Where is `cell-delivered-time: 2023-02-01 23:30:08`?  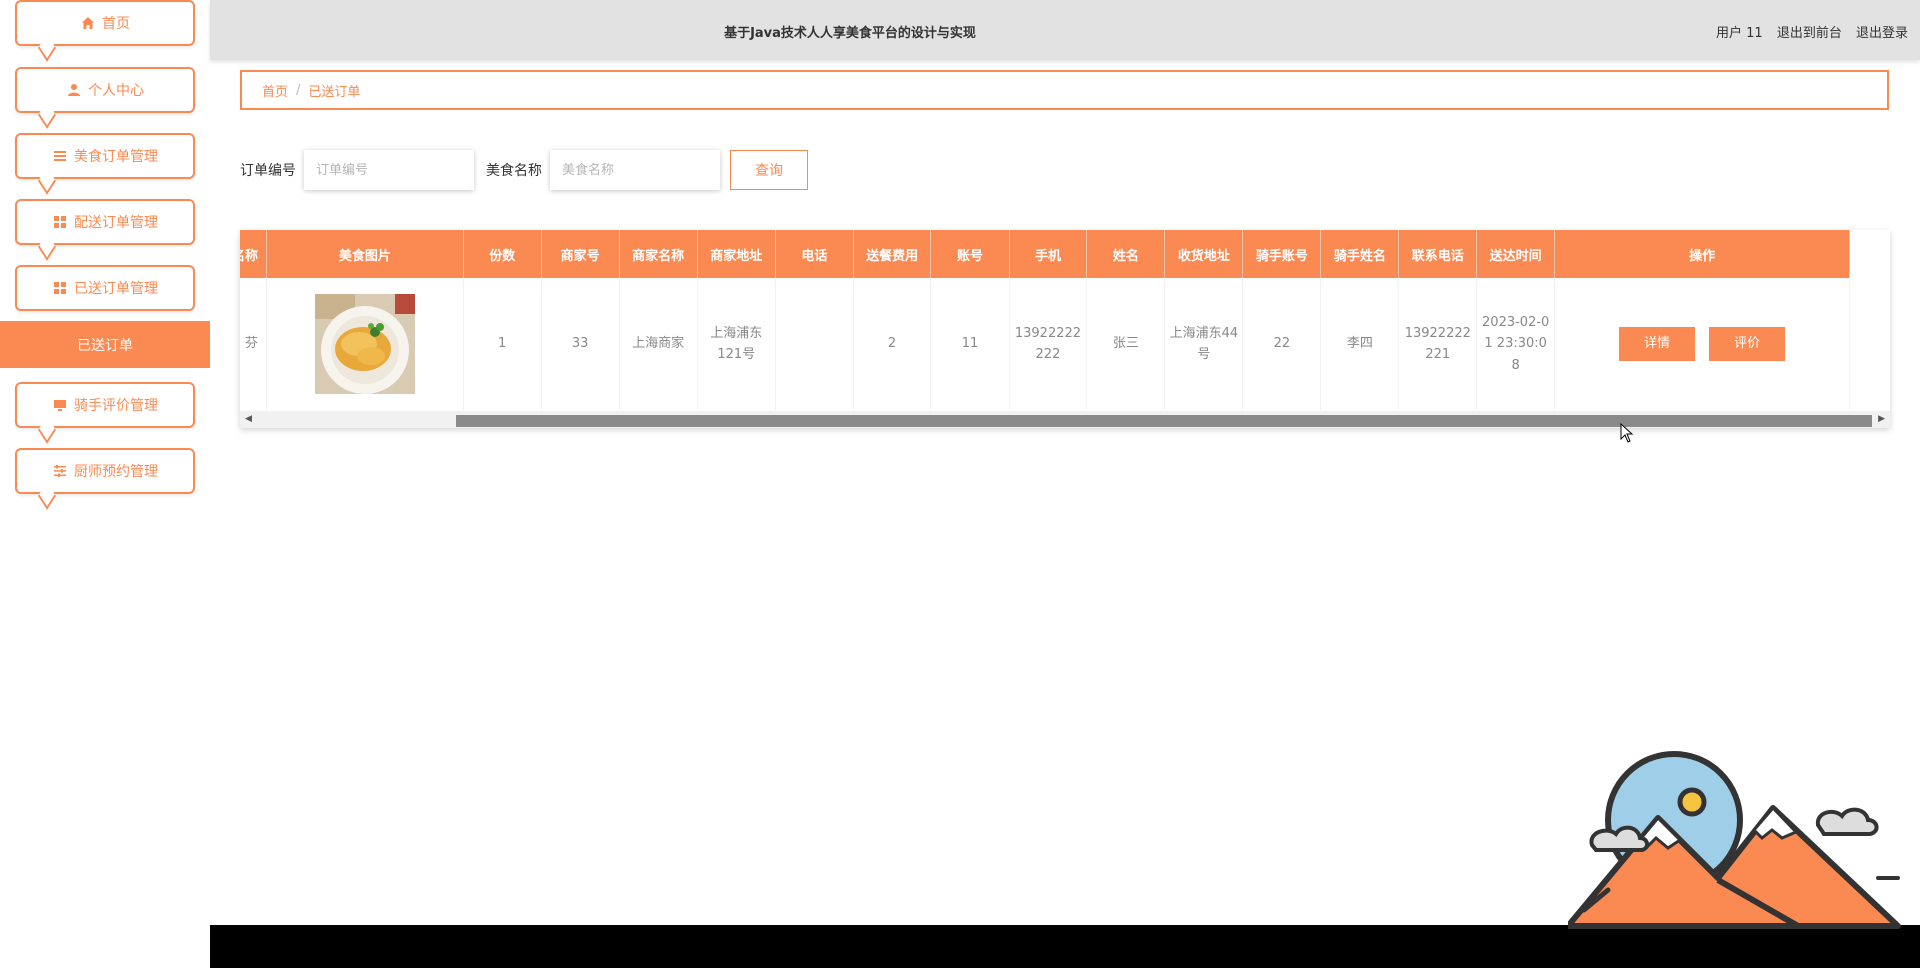
cell-delivered-time: 2023-02-01 23:30:08 is located at coordinates (1516, 344).